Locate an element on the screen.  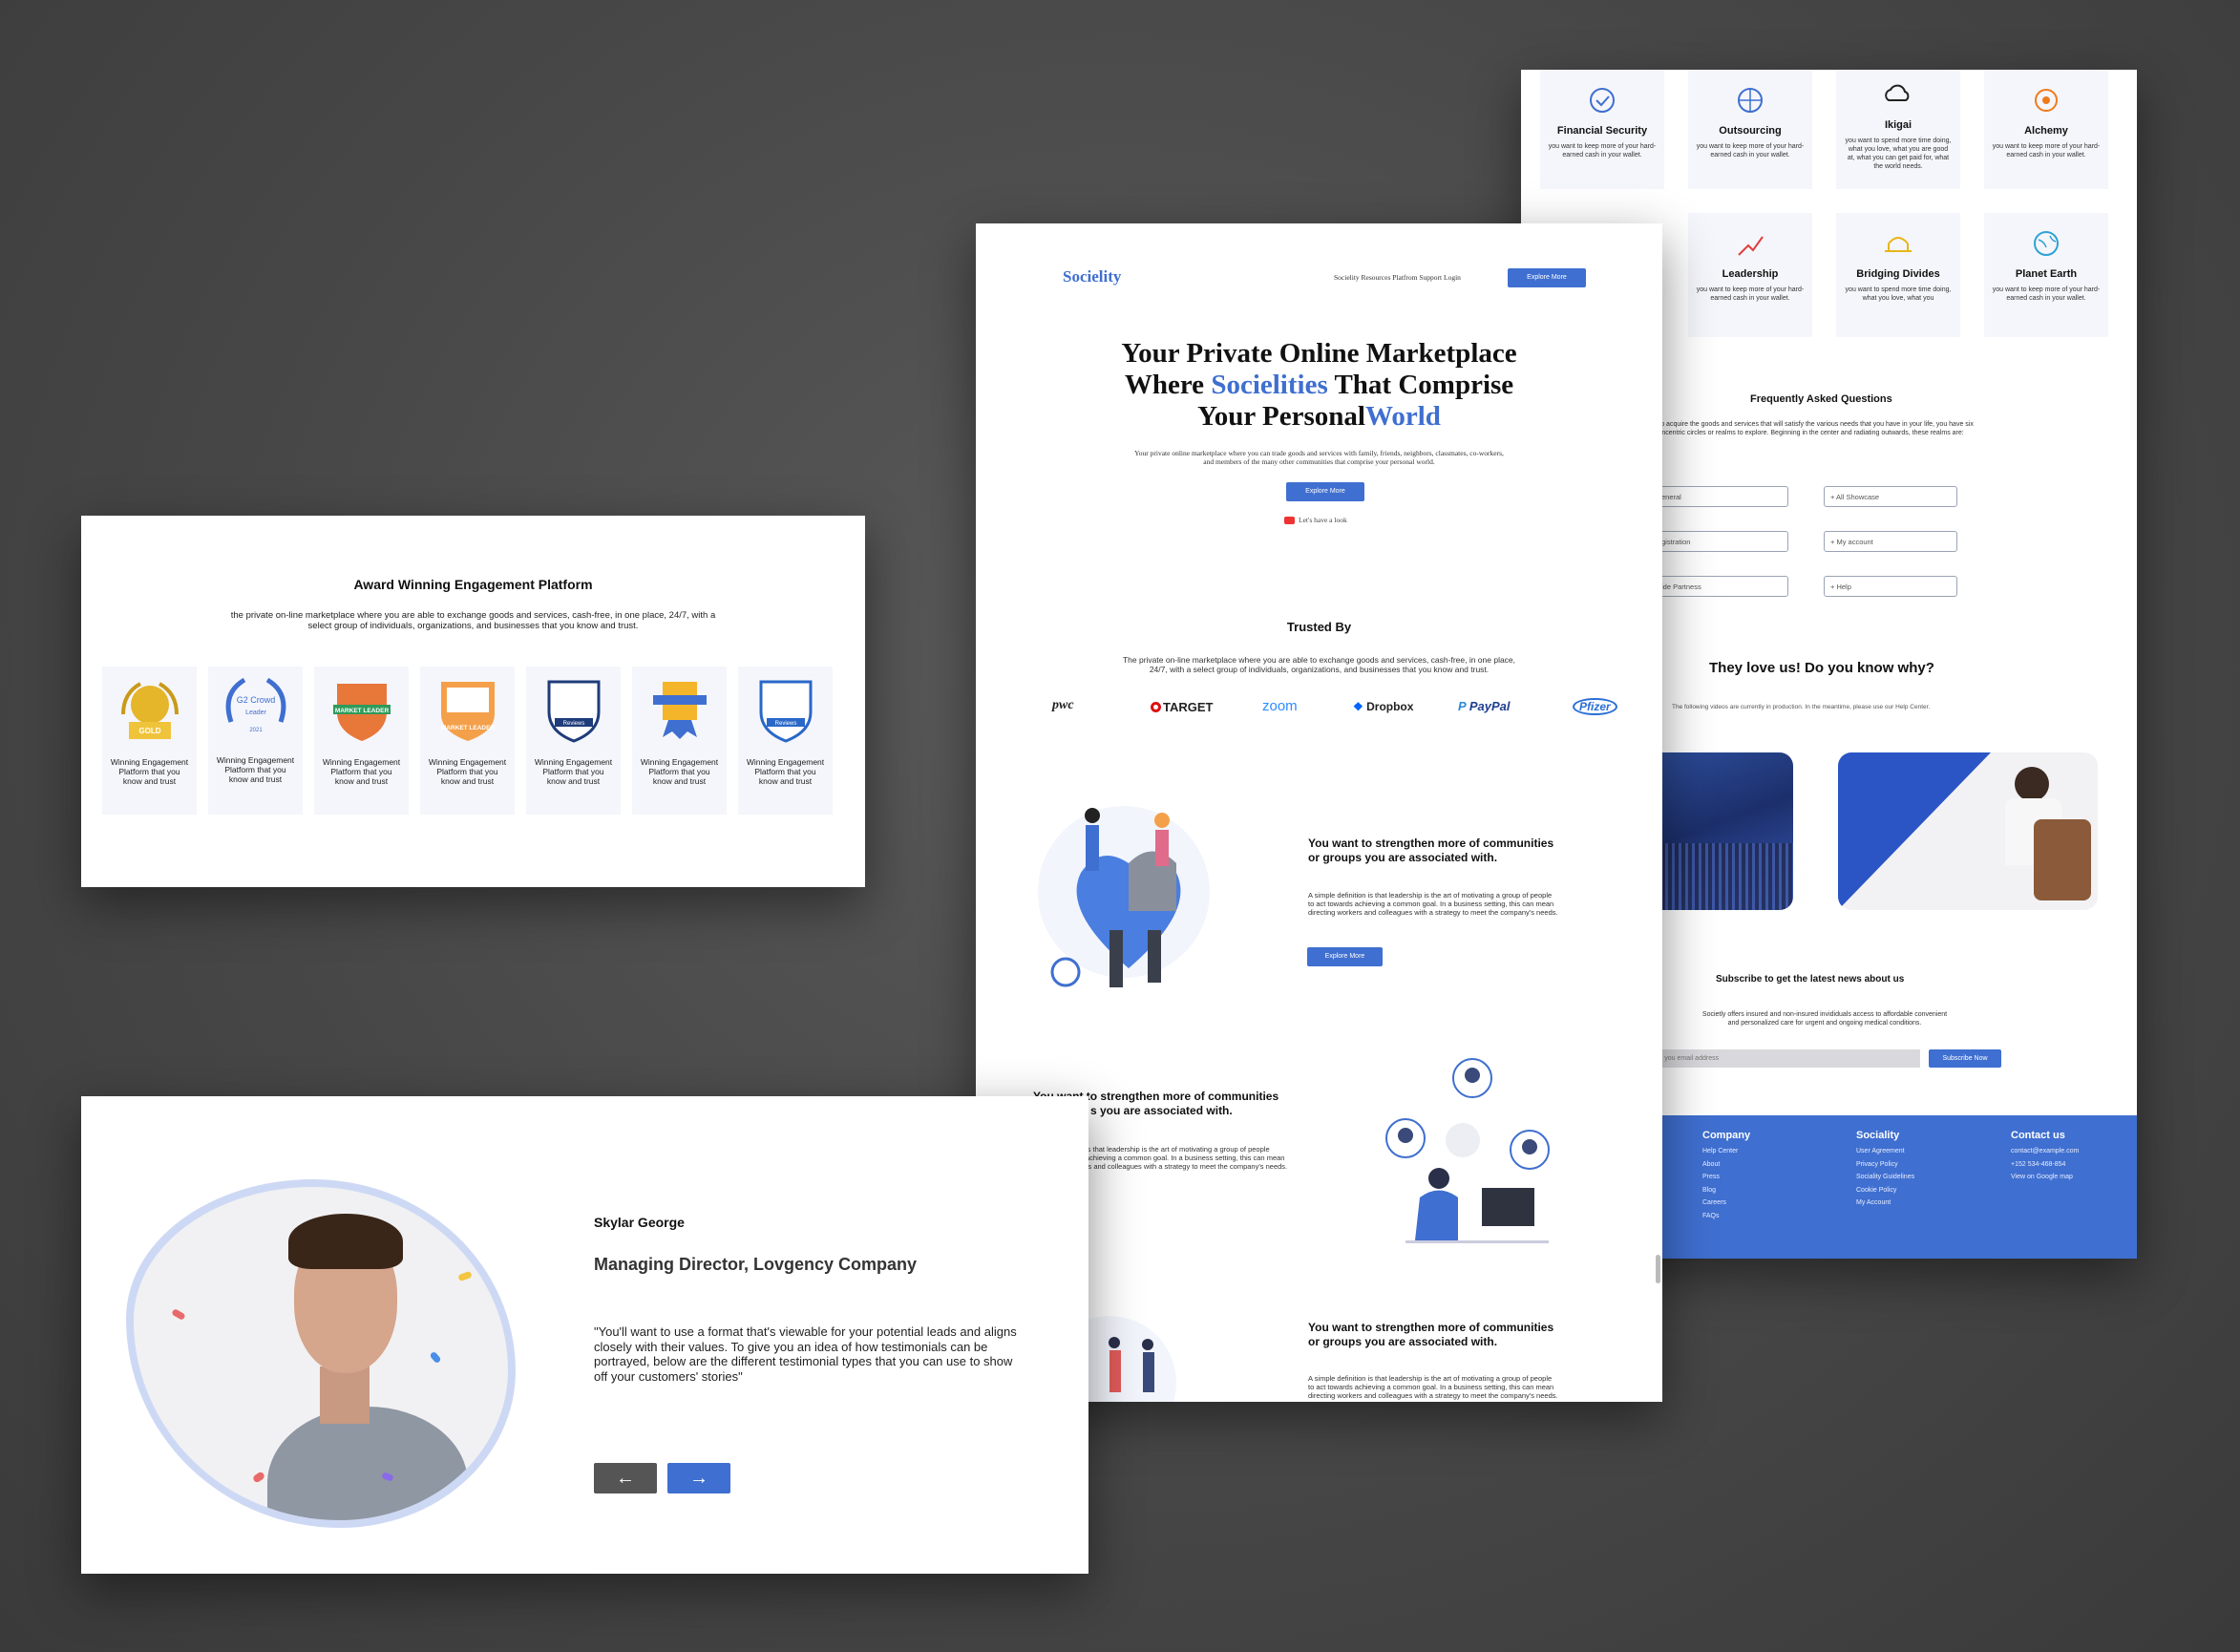
faq-item-my-account: + My account is located at coordinates (1890, 541).